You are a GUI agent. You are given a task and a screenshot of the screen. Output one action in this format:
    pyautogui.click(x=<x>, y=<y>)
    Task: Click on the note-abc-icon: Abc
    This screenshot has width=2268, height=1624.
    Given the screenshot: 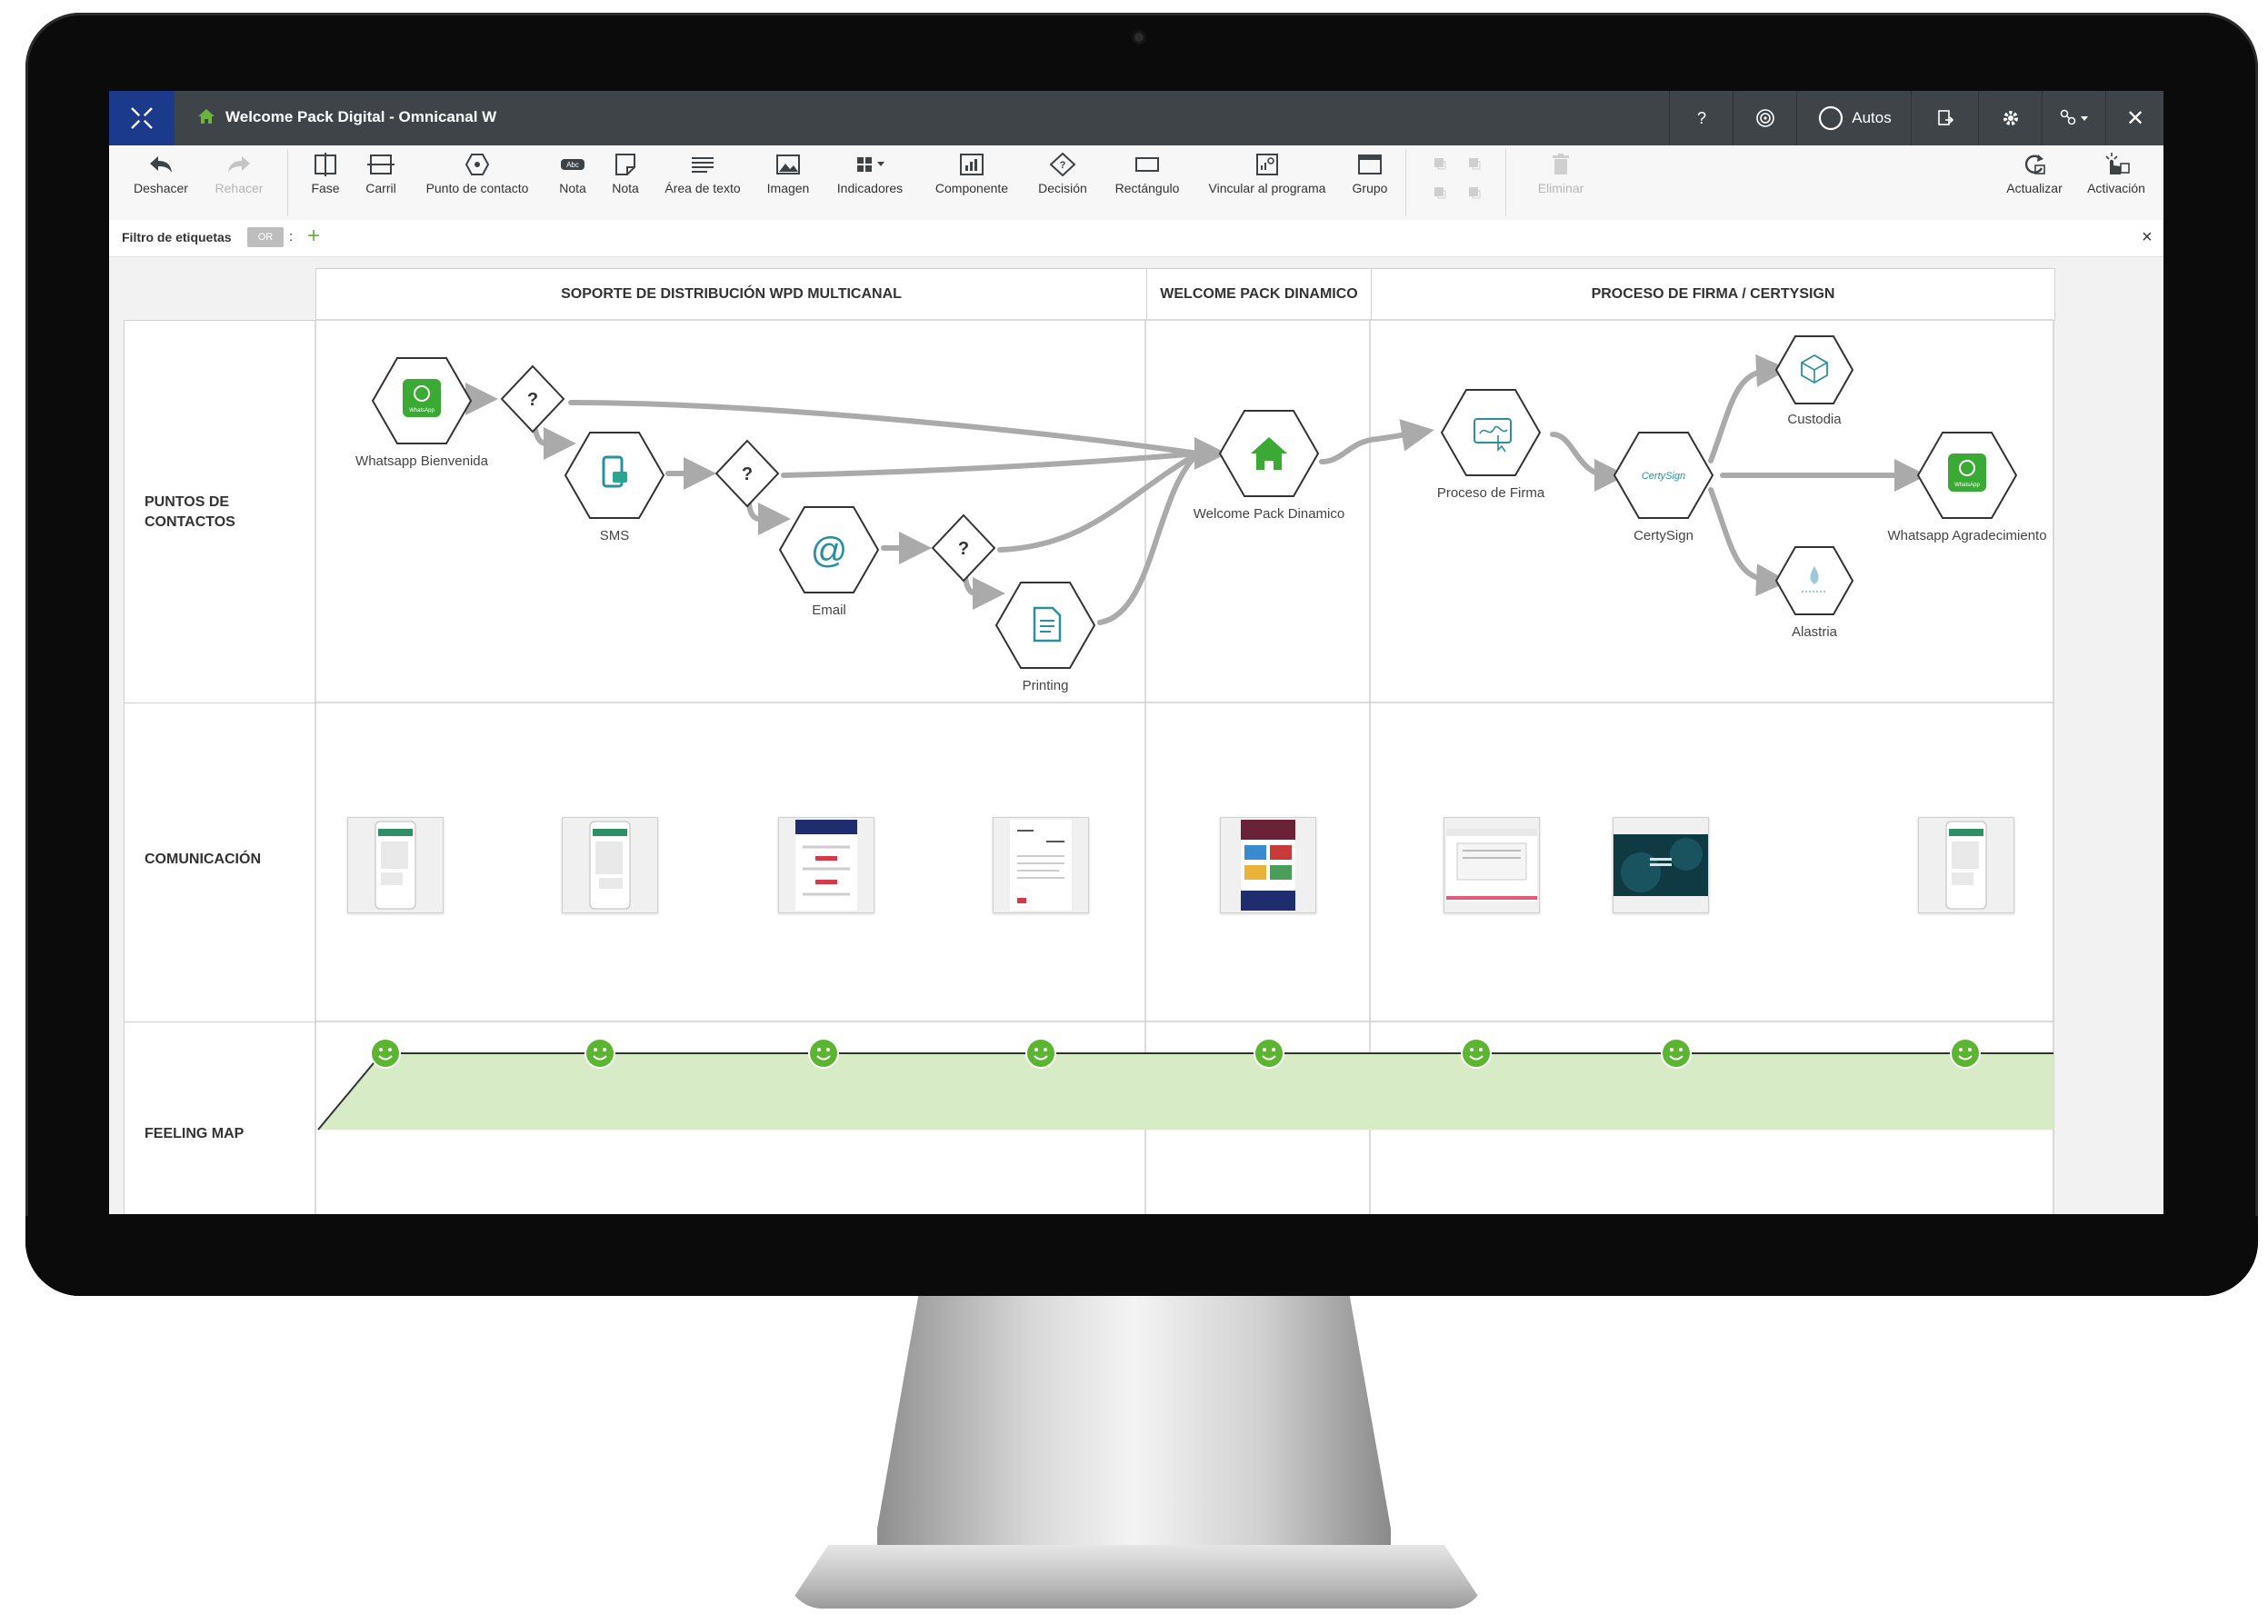 What is the action you would take?
    pyautogui.click(x=572, y=164)
    